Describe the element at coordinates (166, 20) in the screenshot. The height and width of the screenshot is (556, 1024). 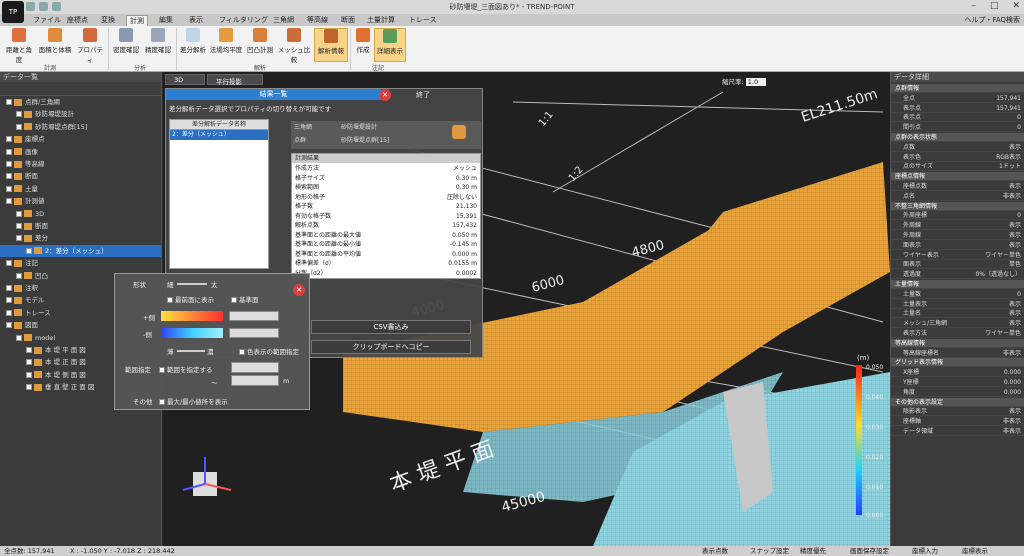
I see `menu-edit: 編集` at that location.